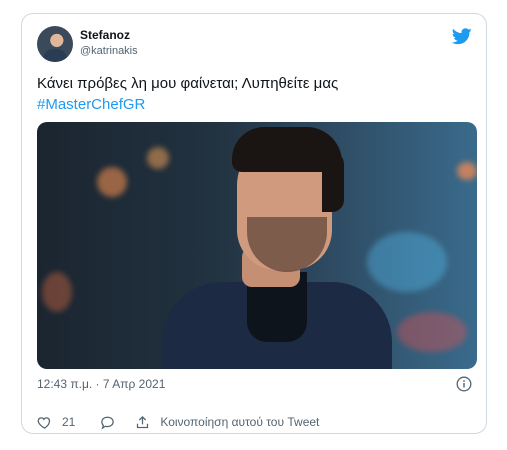  I want to click on heart-icon, so click(44, 422).